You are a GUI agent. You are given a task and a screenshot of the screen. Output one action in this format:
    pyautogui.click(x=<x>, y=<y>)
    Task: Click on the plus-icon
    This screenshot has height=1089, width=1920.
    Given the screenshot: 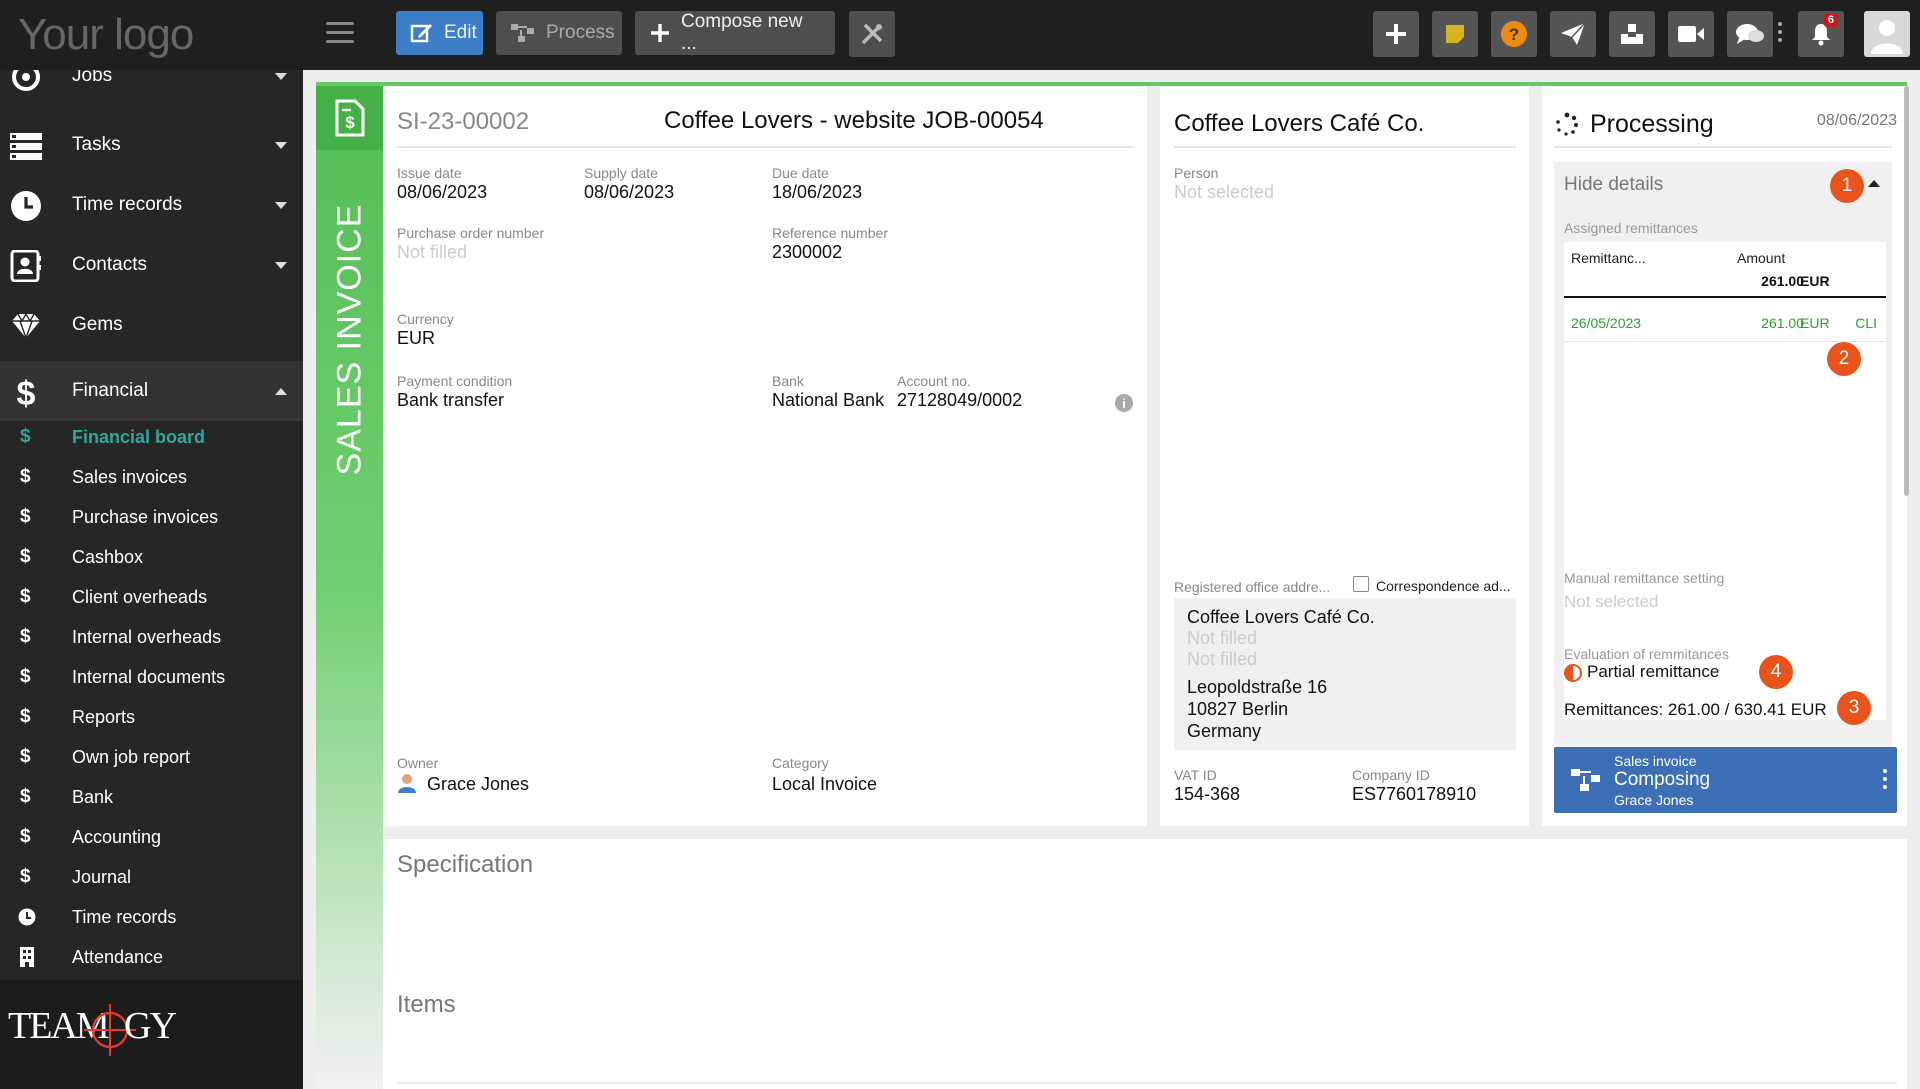 What is the action you would take?
    pyautogui.click(x=1396, y=34)
    